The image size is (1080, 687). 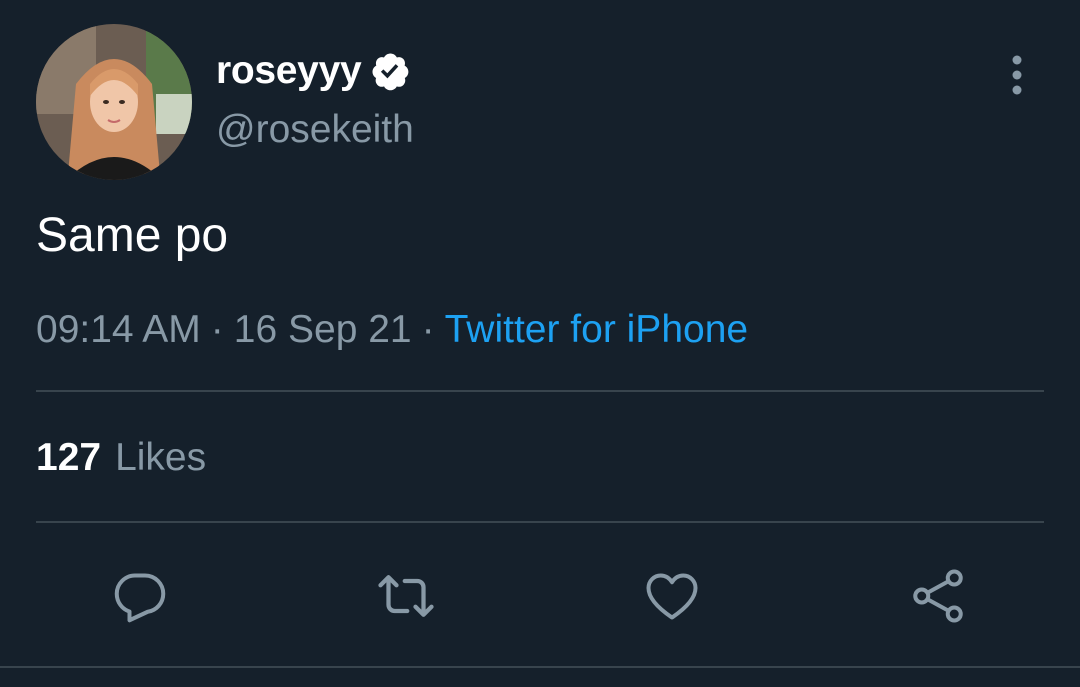 I want to click on tweet-meta: 09:14 AM · 16 Sep 21 · Twitter for iPhone, so click(x=392, y=330).